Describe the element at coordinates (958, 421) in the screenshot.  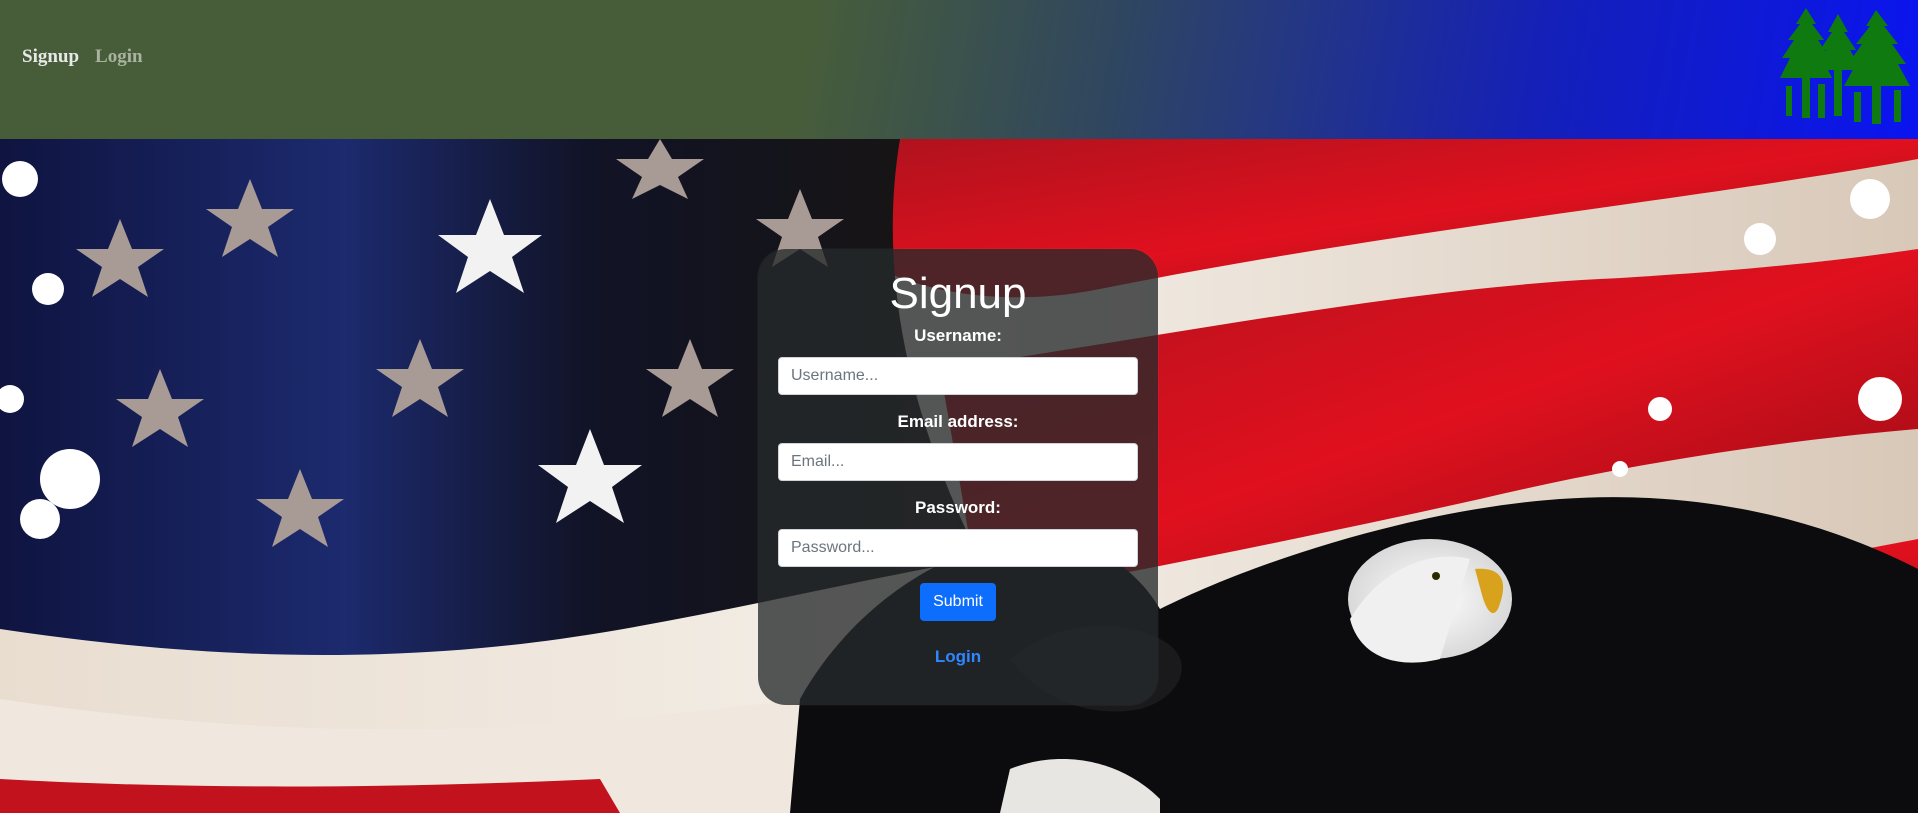
I see `email-label: Email address:` at that location.